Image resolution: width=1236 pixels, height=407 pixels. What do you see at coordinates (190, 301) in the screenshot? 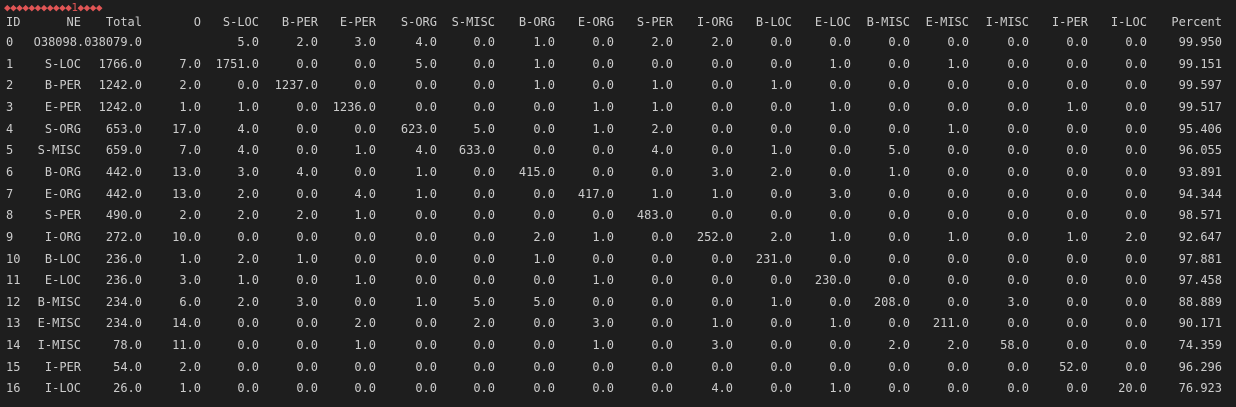
I see `table-cell-col-3: 6.0` at bounding box center [190, 301].